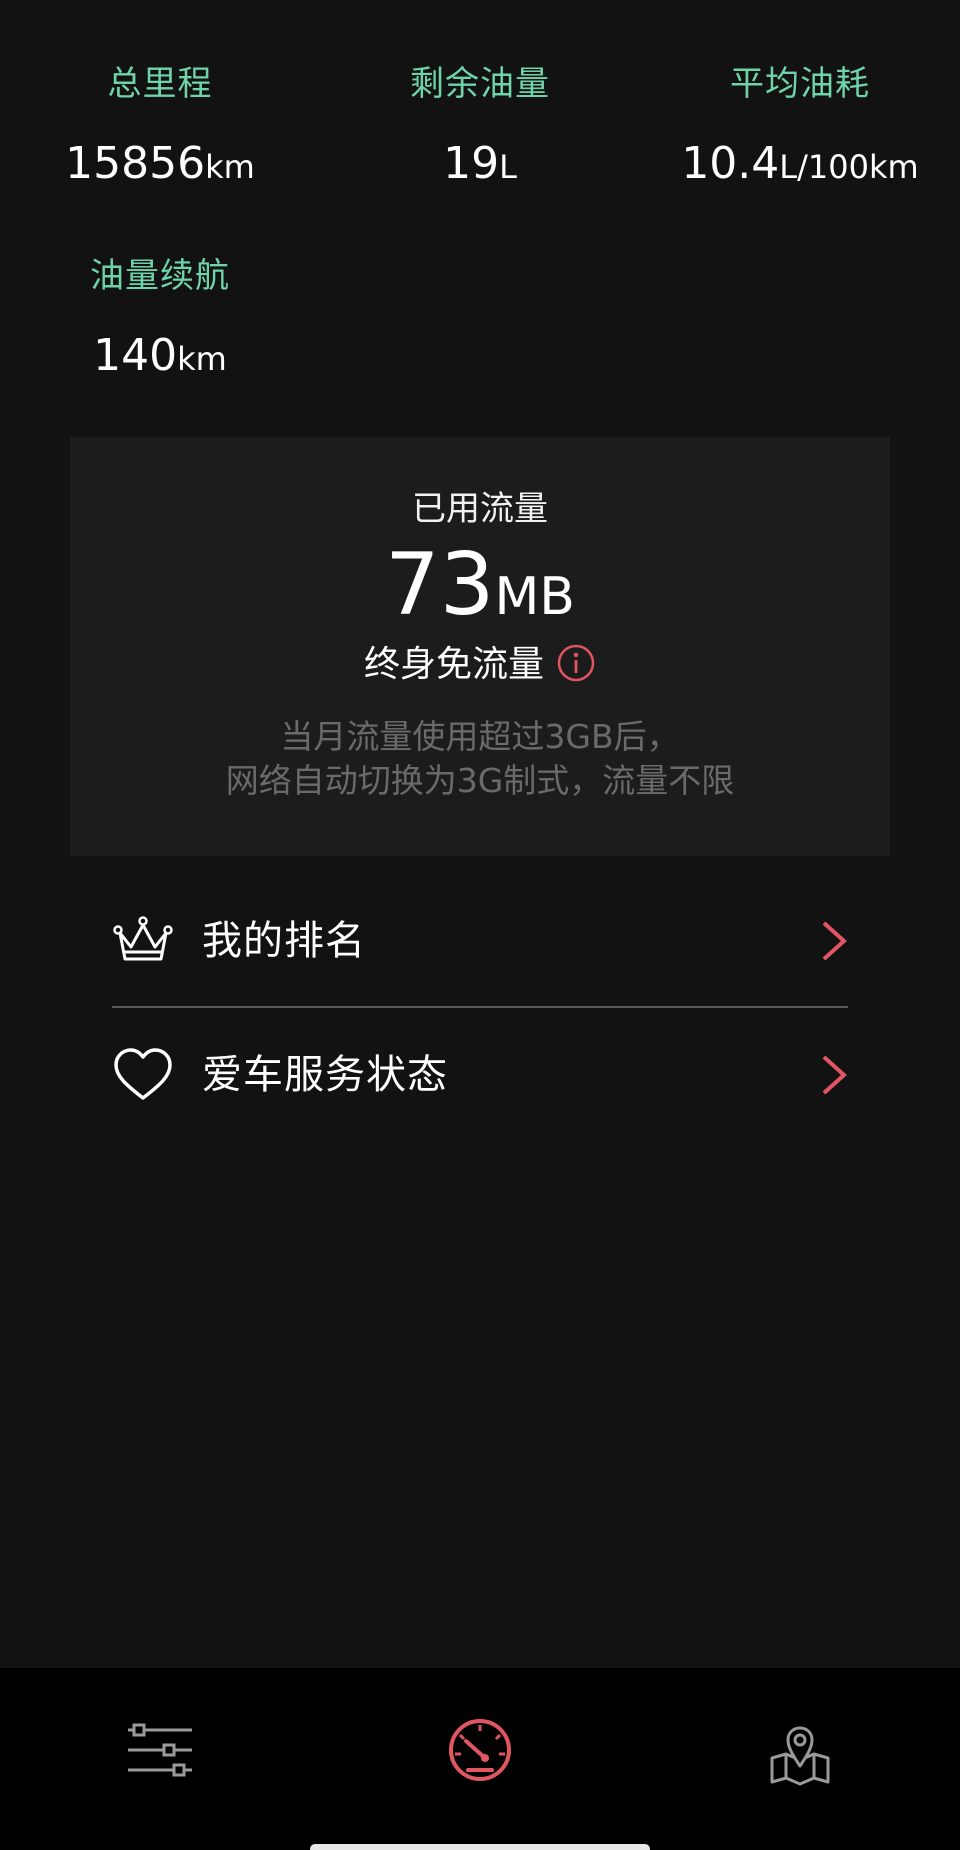 The width and height of the screenshot is (960, 1850). Describe the element at coordinates (135, 163) in the screenshot. I see `stat-number: 15856` at that location.